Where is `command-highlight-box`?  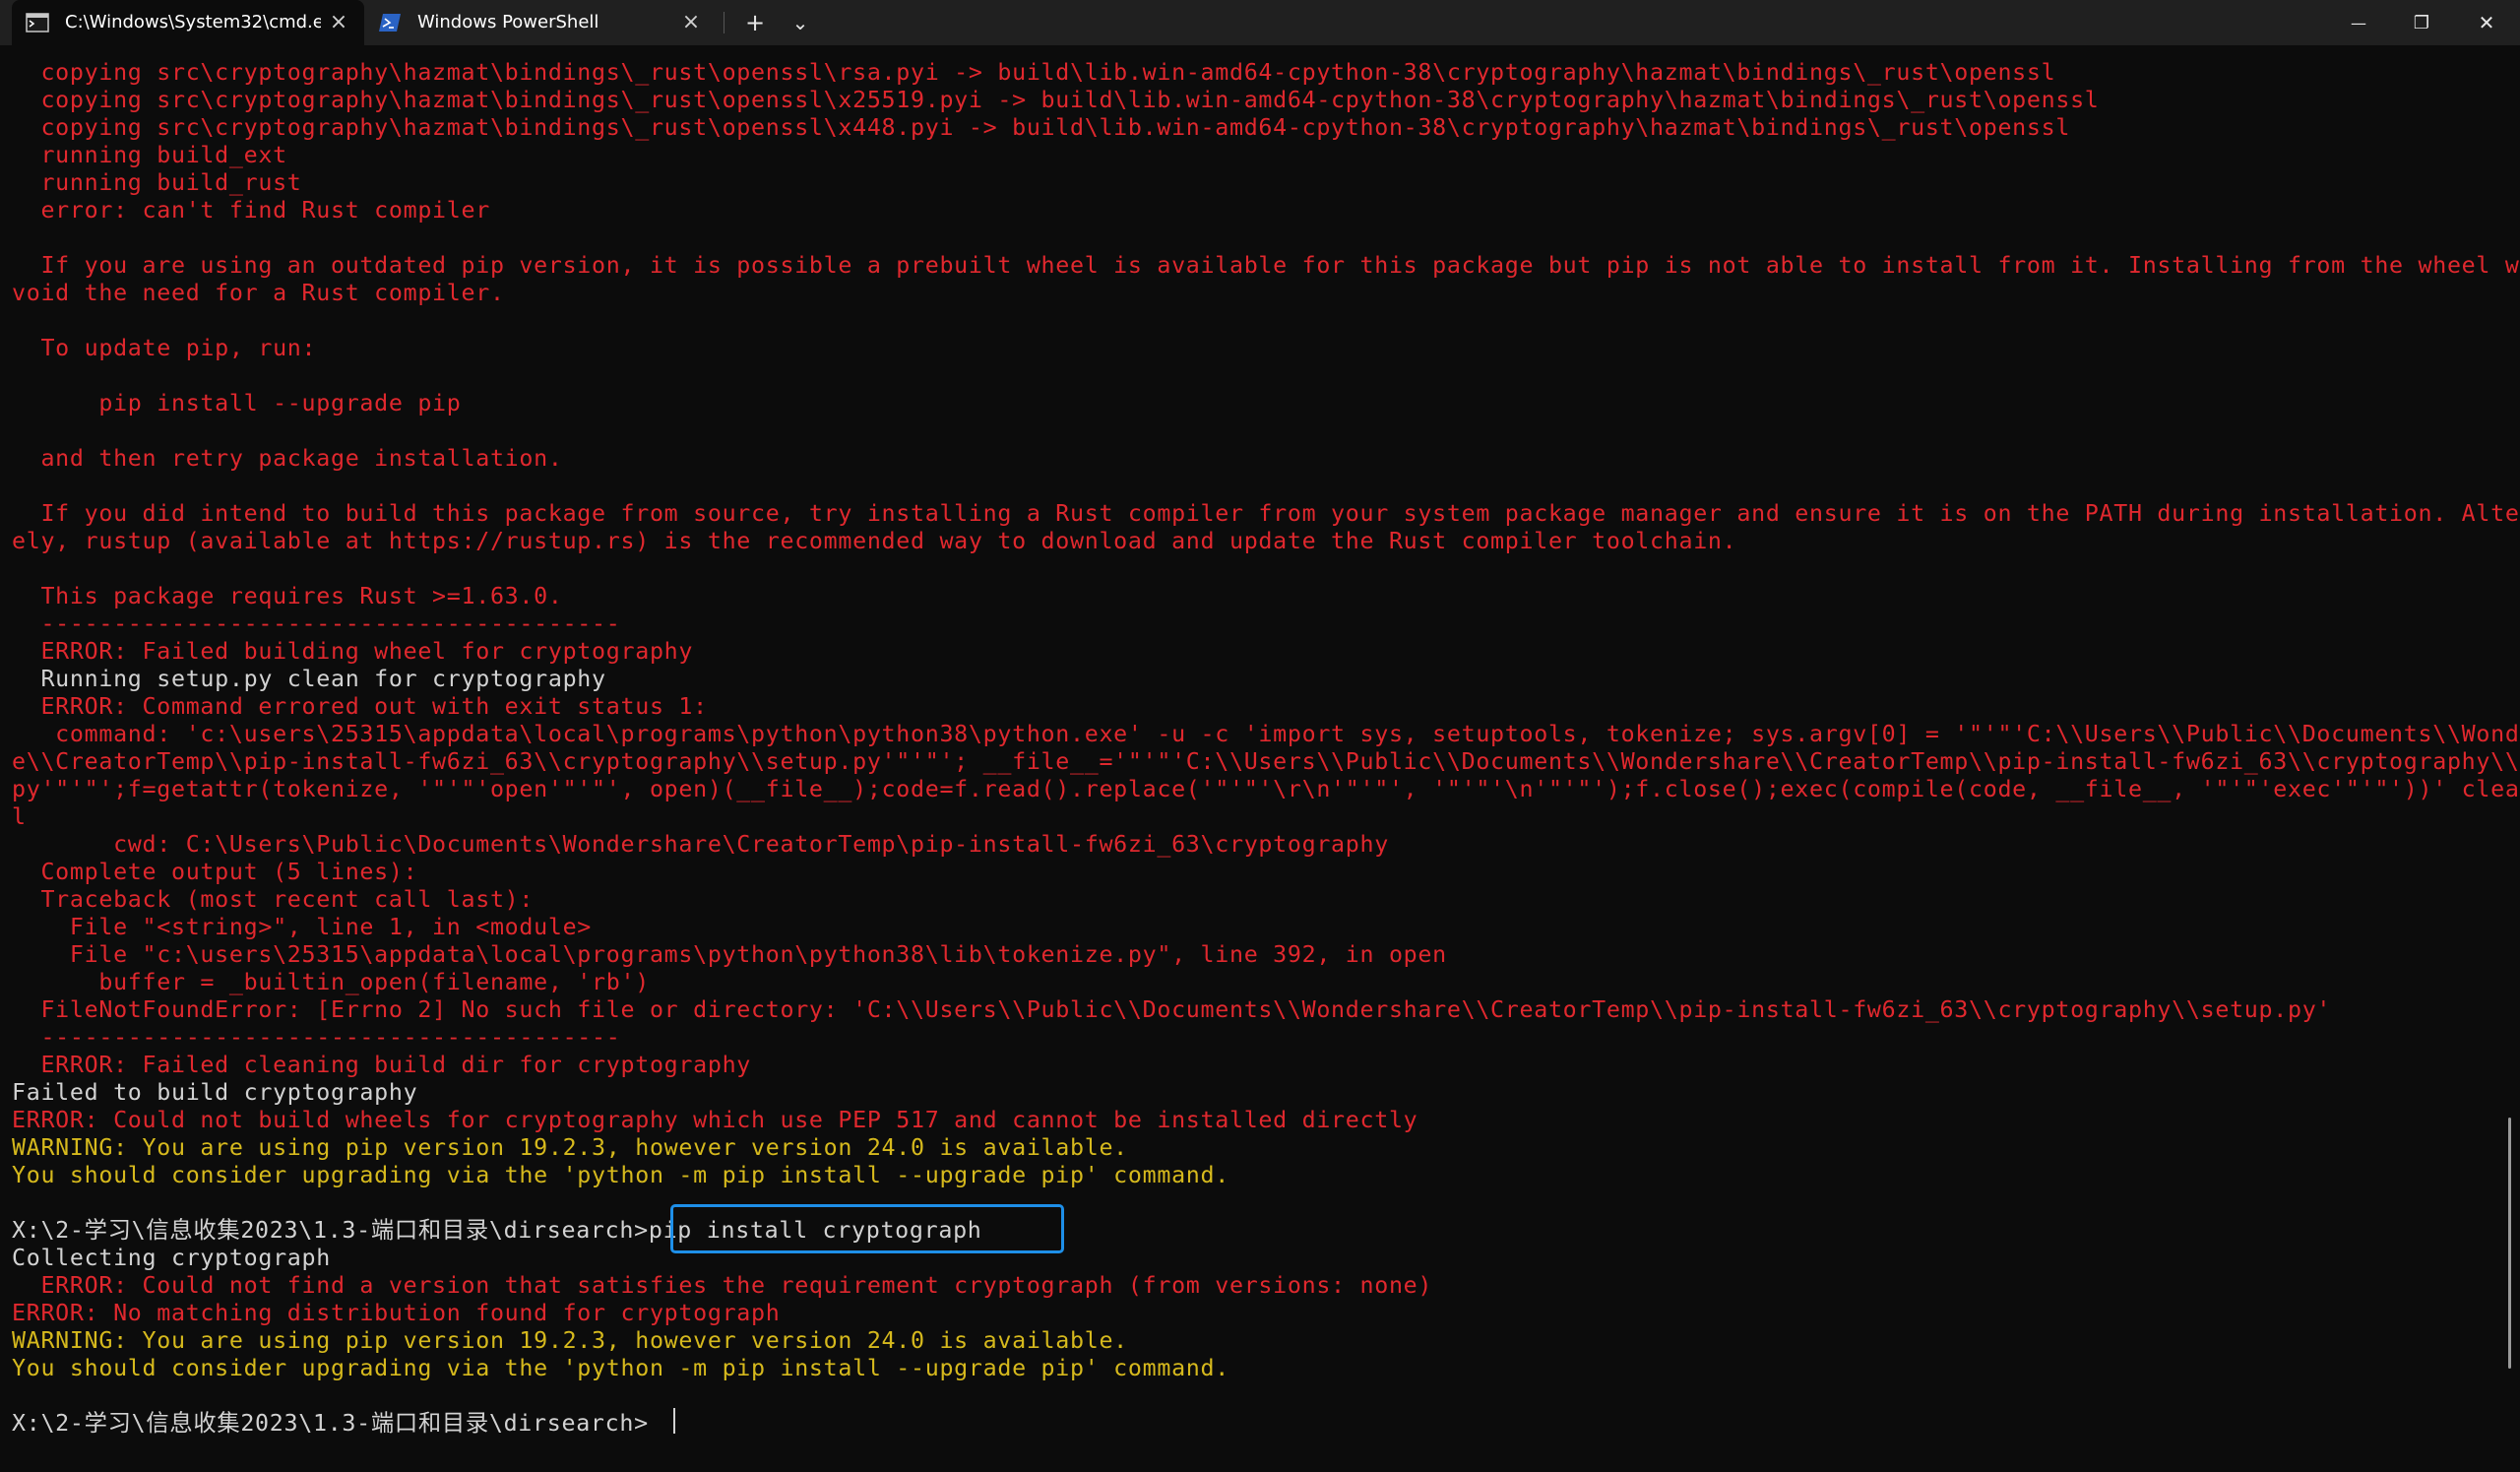 command-highlight-box is located at coordinates (867, 1228).